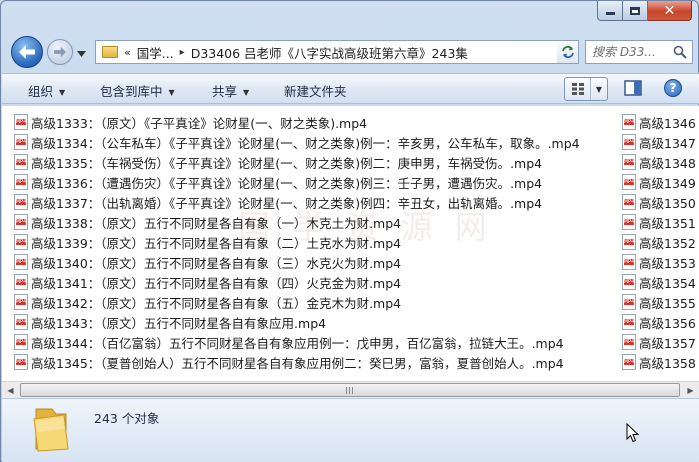 This screenshot has width=699, height=462. What do you see at coordinates (127, 418) in the screenshot?
I see `item-count: 243 个对象` at bounding box center [127, 418].